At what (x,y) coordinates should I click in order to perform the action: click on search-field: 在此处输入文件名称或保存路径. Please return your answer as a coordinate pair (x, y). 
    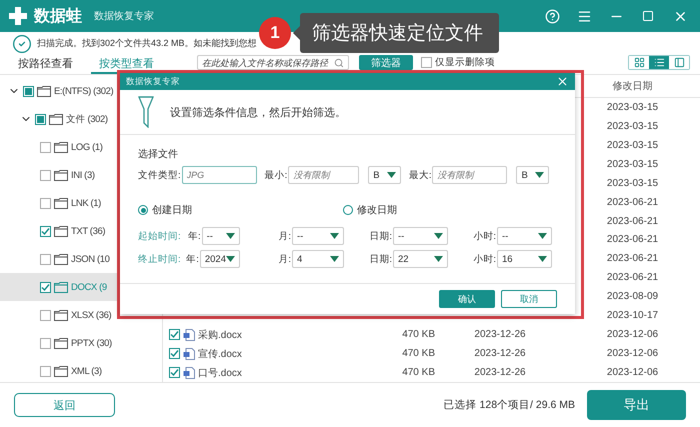
    Looking at the image, I should click on (273, 62).